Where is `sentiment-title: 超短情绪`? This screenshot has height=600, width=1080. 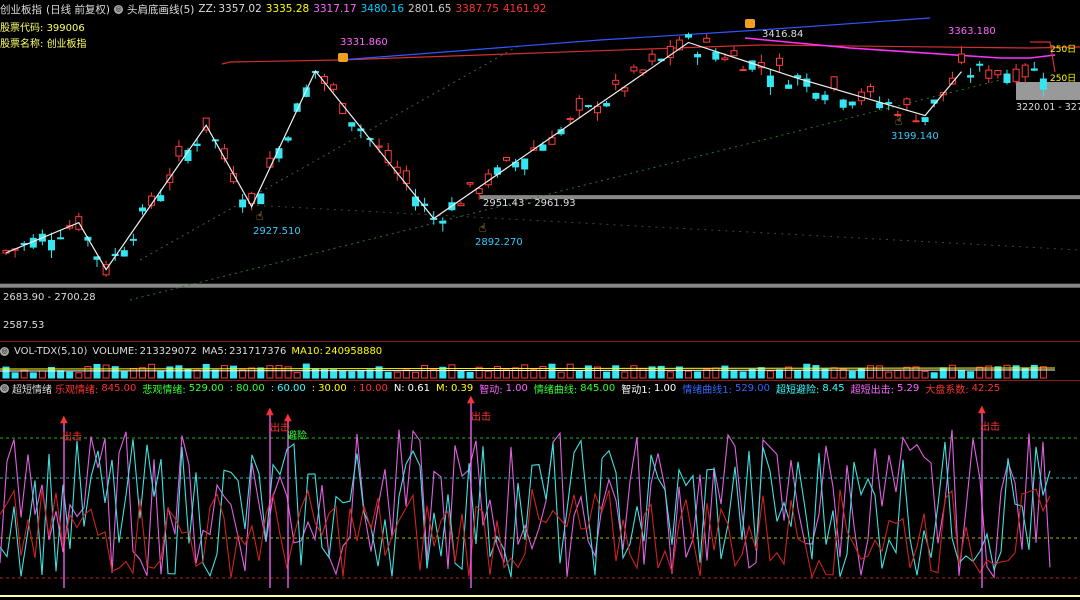
sentiment-title: 超短情绪 is located at coordinates (32, 388).